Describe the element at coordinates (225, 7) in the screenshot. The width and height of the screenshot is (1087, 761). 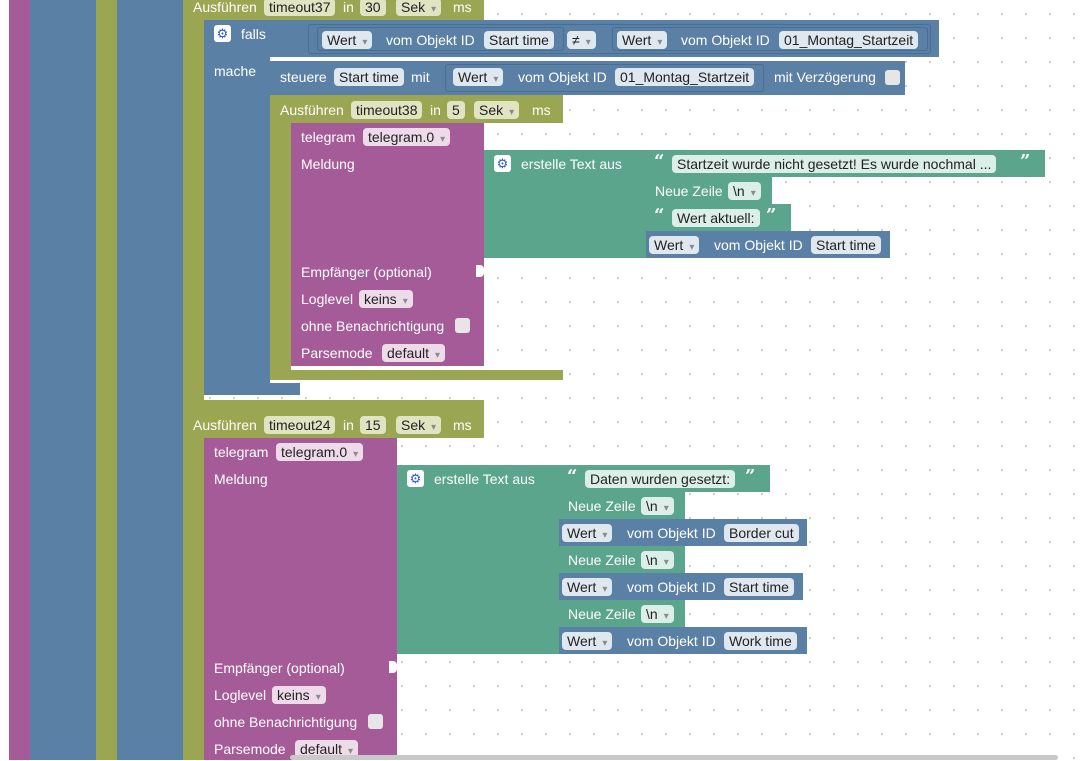
I see `timeout37-run-label: Ausführen` at that location.